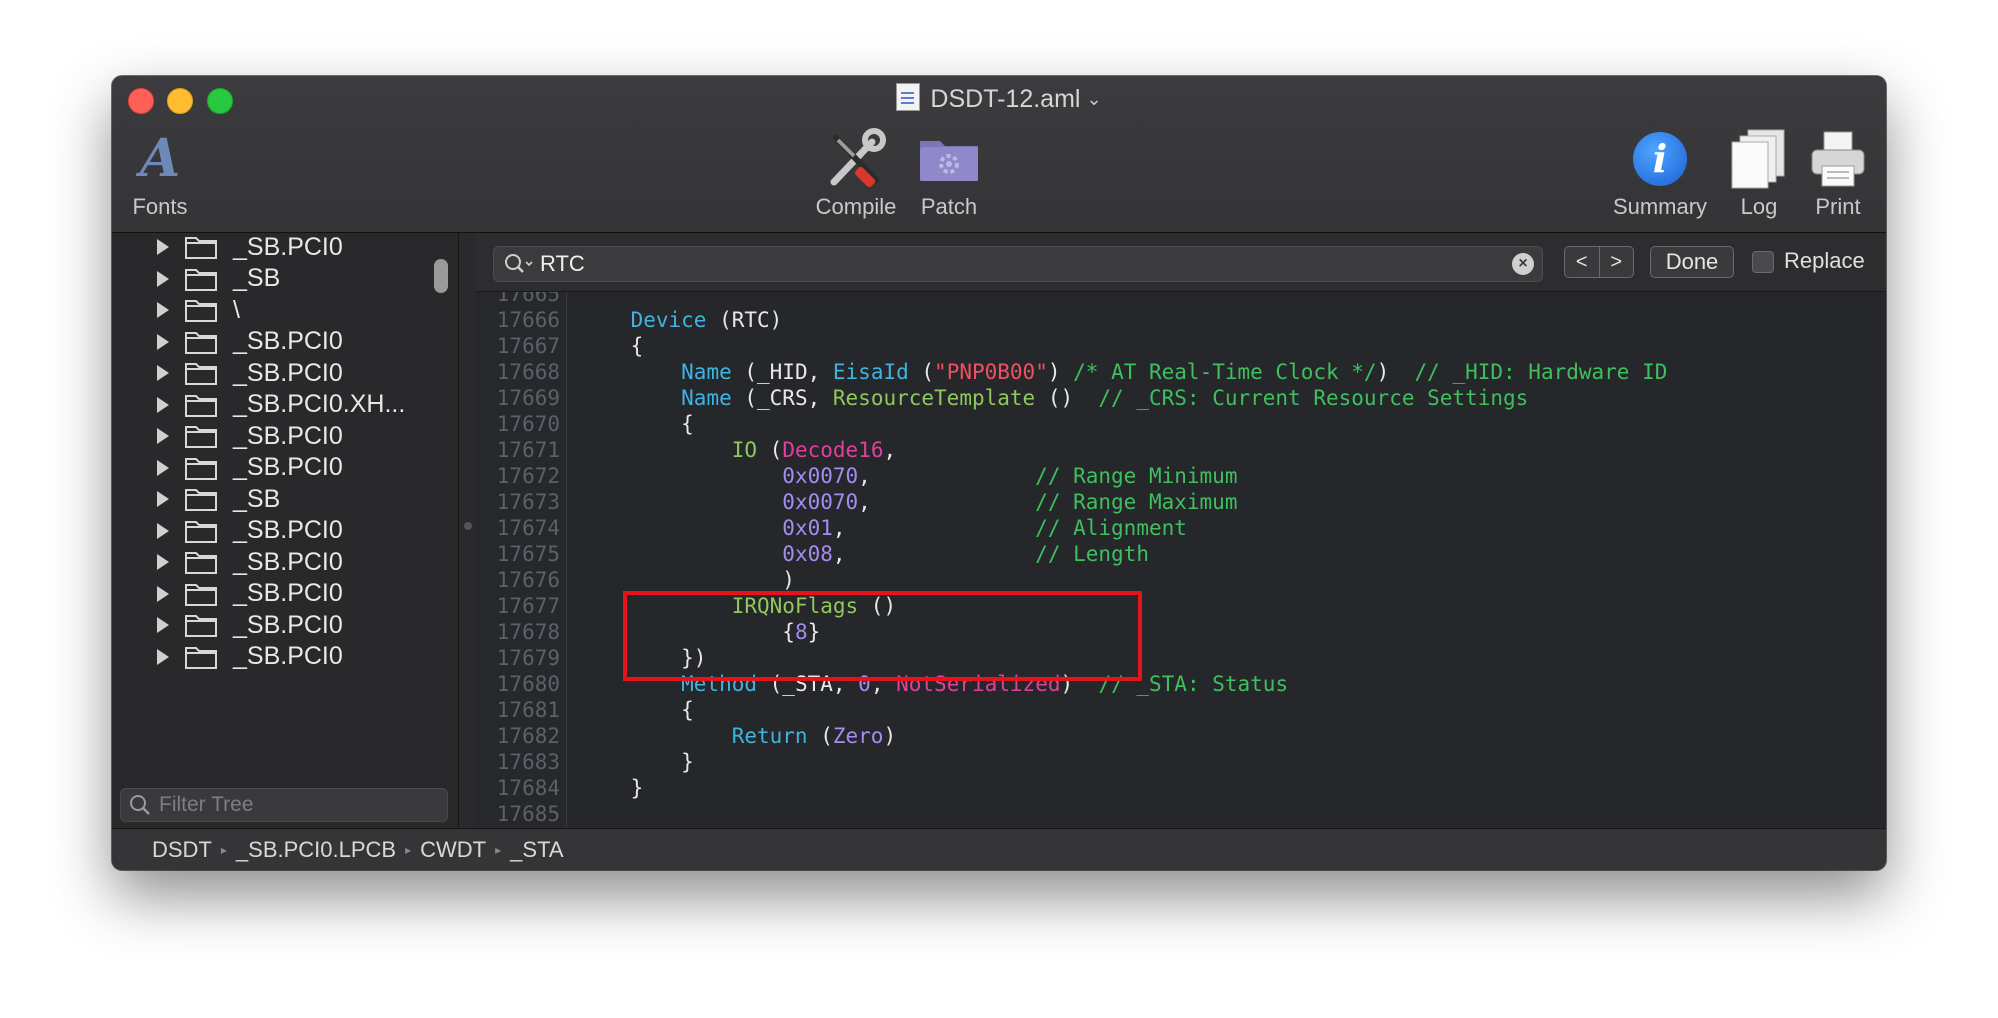 Image resolution: width=1998 pixels, height=1018 pixels. I want to click on code-token: (_CRS,, so click(782, 398).